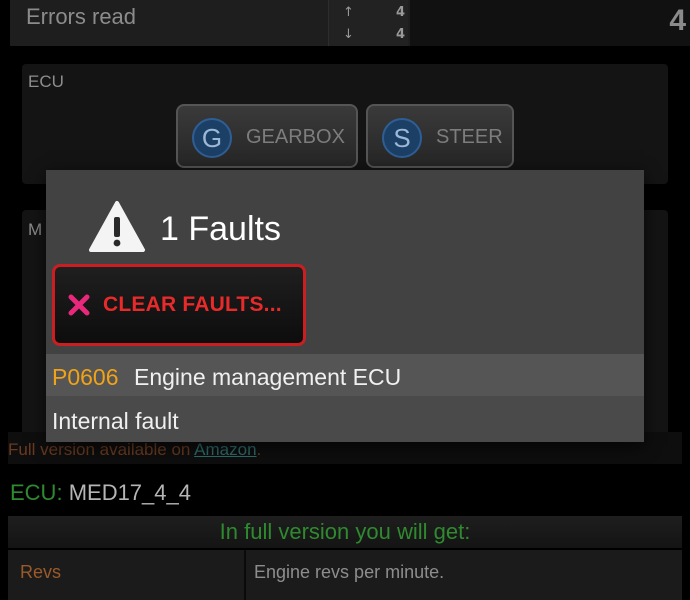 The height and width of the screenshot is (600, 690). I want to click on amazon-link: Amazon, so click(225, 449).